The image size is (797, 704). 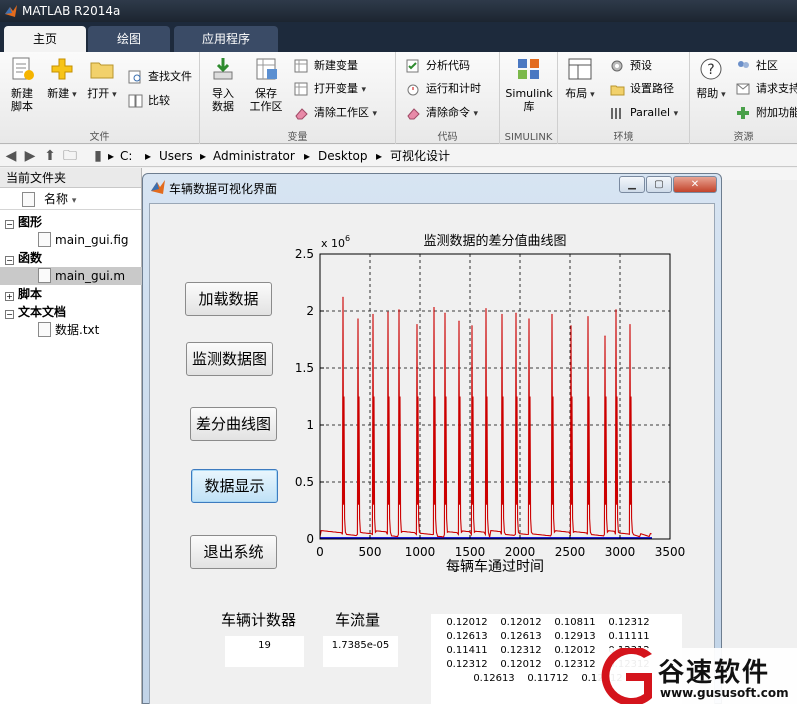 What do you see at coordinates (70, 156) in the screenshot?
I see `browse-folder-icon: 🗀` at bounding box center [70, 156].